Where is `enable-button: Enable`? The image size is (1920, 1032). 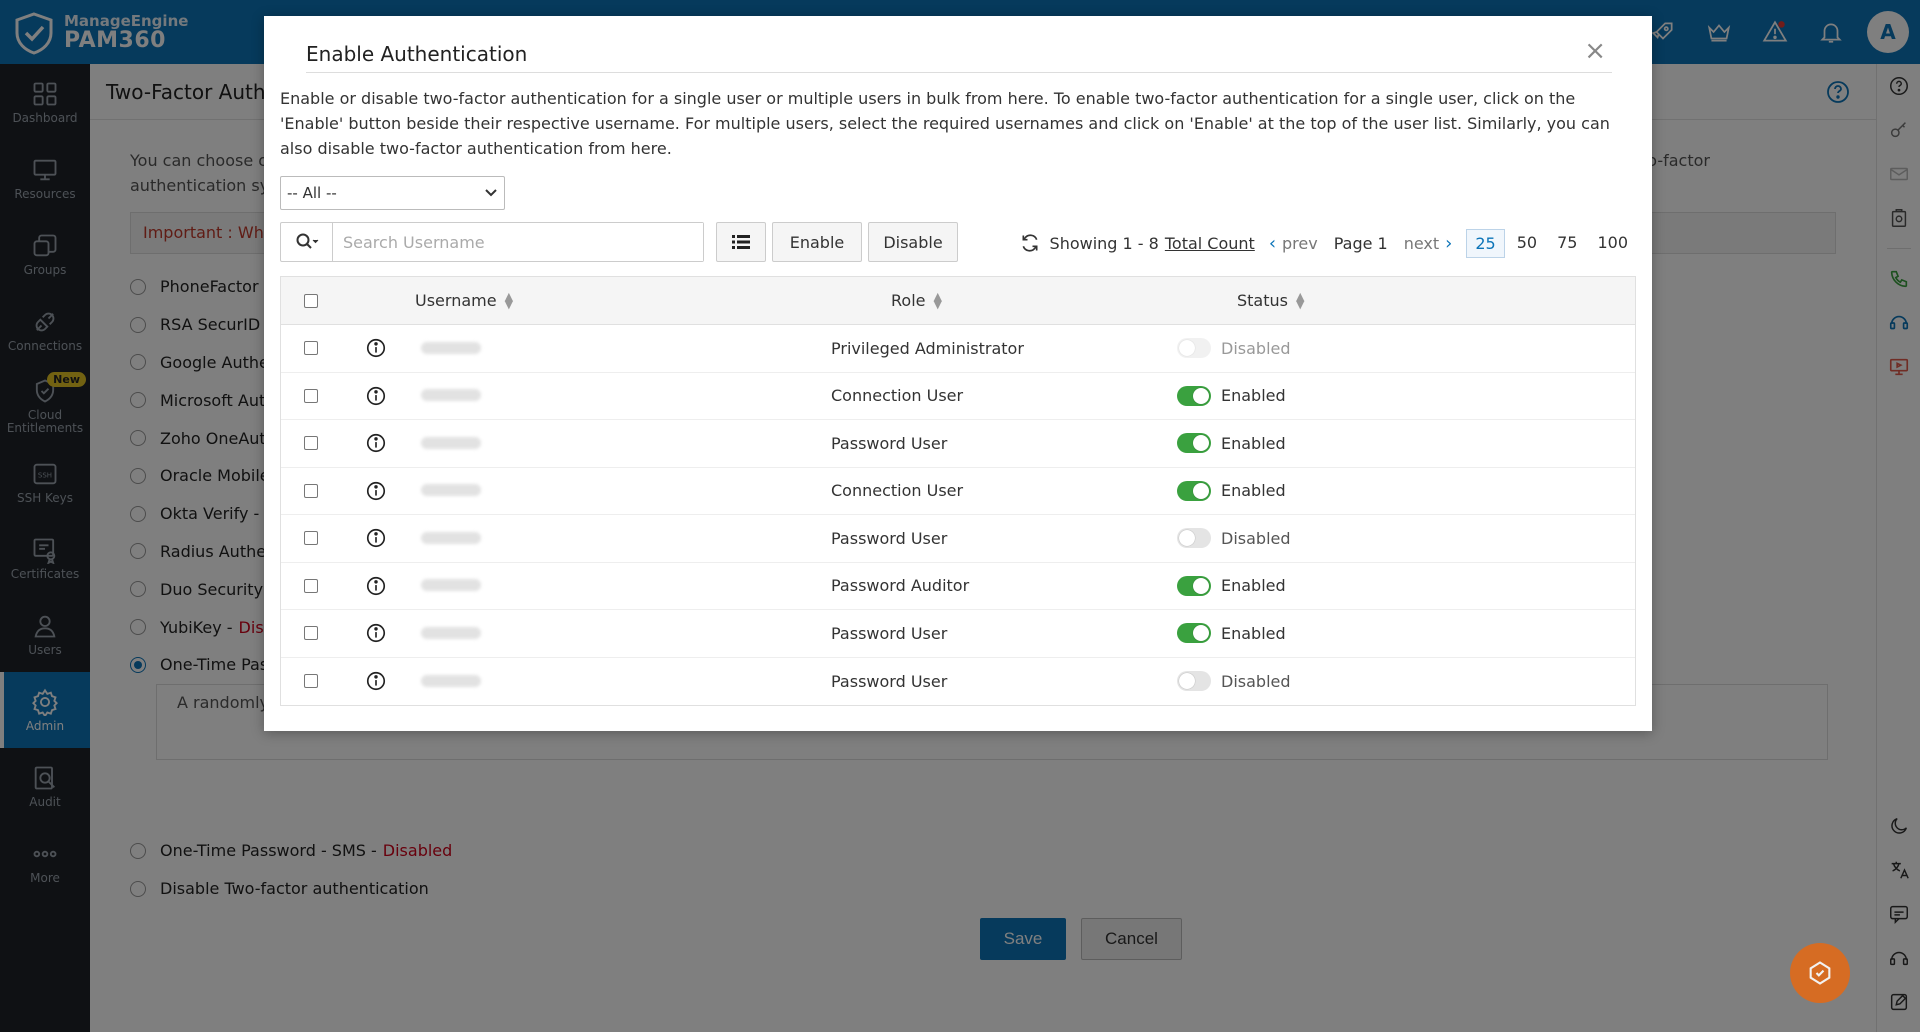
enable-button: Enable is located at coordinates (817, 242).